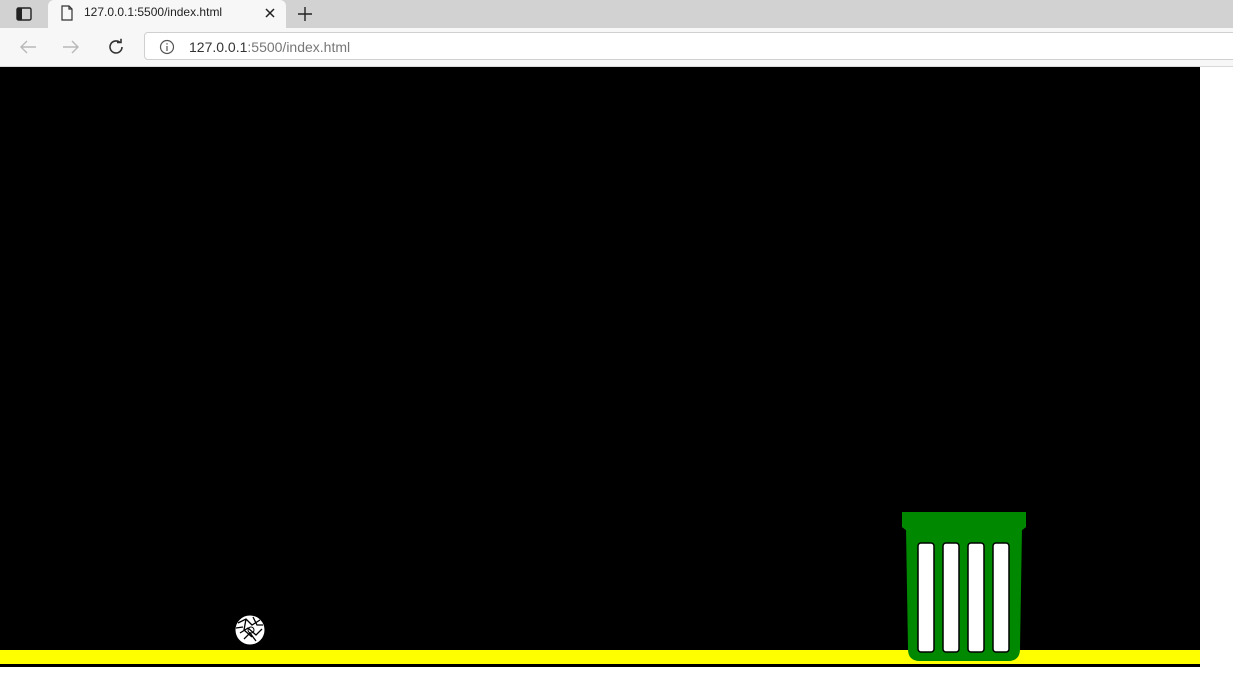 The width and height of the screenshot is (1233, 691). Describe the element at coordinates (688, 46) in the screenshot. I see `address-bar: 127.0.0.1:5500/index.html` at that location.